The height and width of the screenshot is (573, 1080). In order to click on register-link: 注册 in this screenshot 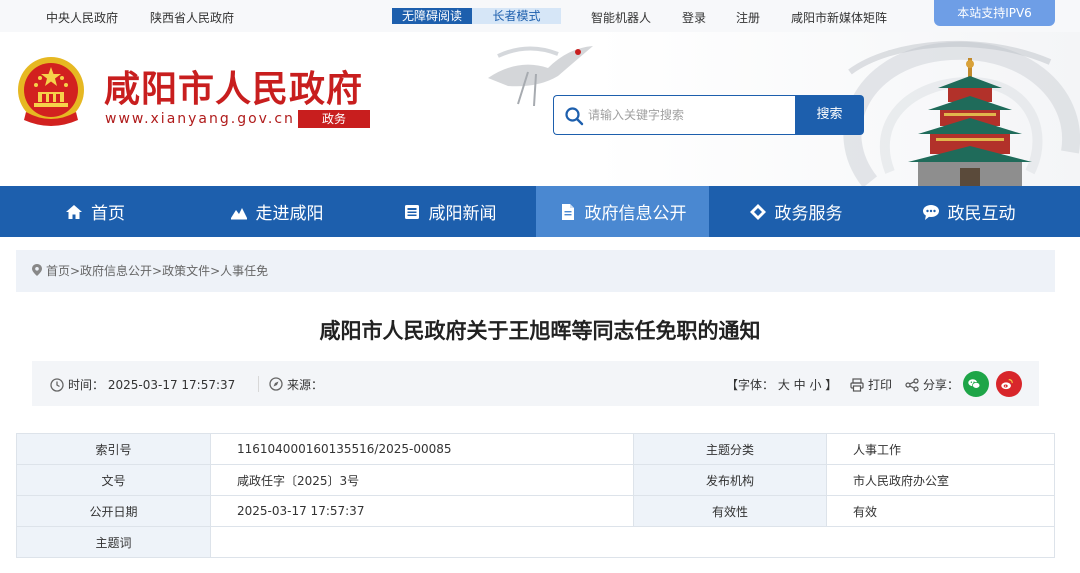, I will do `click(748, 17)`.